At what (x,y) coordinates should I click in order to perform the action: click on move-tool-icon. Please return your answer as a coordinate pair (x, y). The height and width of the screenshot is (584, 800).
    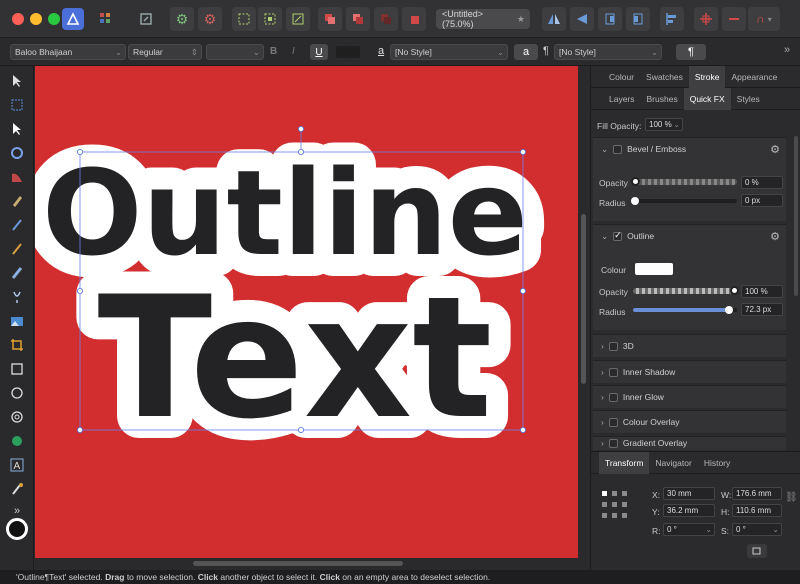
    Looking at the image, I should click on (17, 81).